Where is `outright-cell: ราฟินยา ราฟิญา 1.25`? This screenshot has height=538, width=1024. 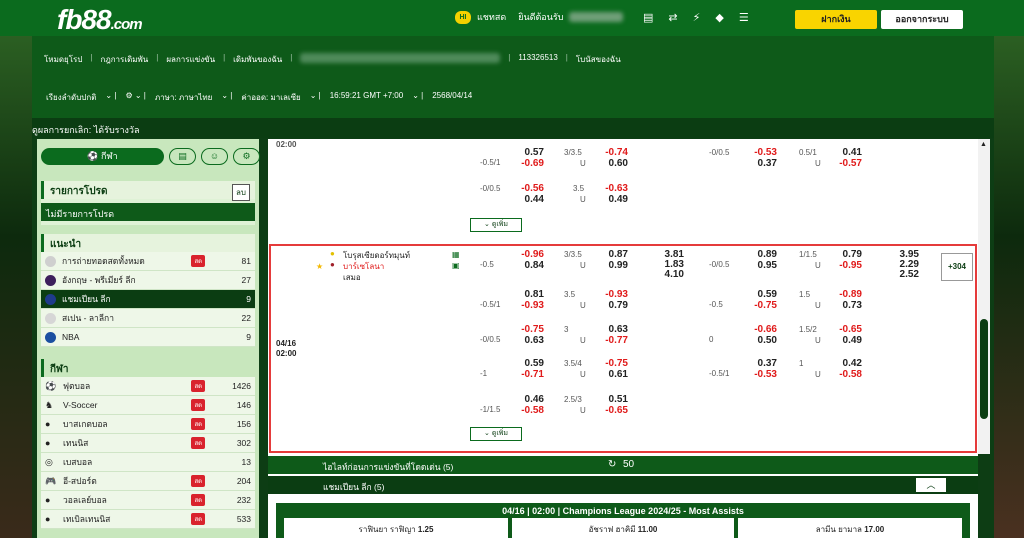 outright-cell: ราฟินยา ราฟิญา 1.25 is located at coordinates (396, 528).